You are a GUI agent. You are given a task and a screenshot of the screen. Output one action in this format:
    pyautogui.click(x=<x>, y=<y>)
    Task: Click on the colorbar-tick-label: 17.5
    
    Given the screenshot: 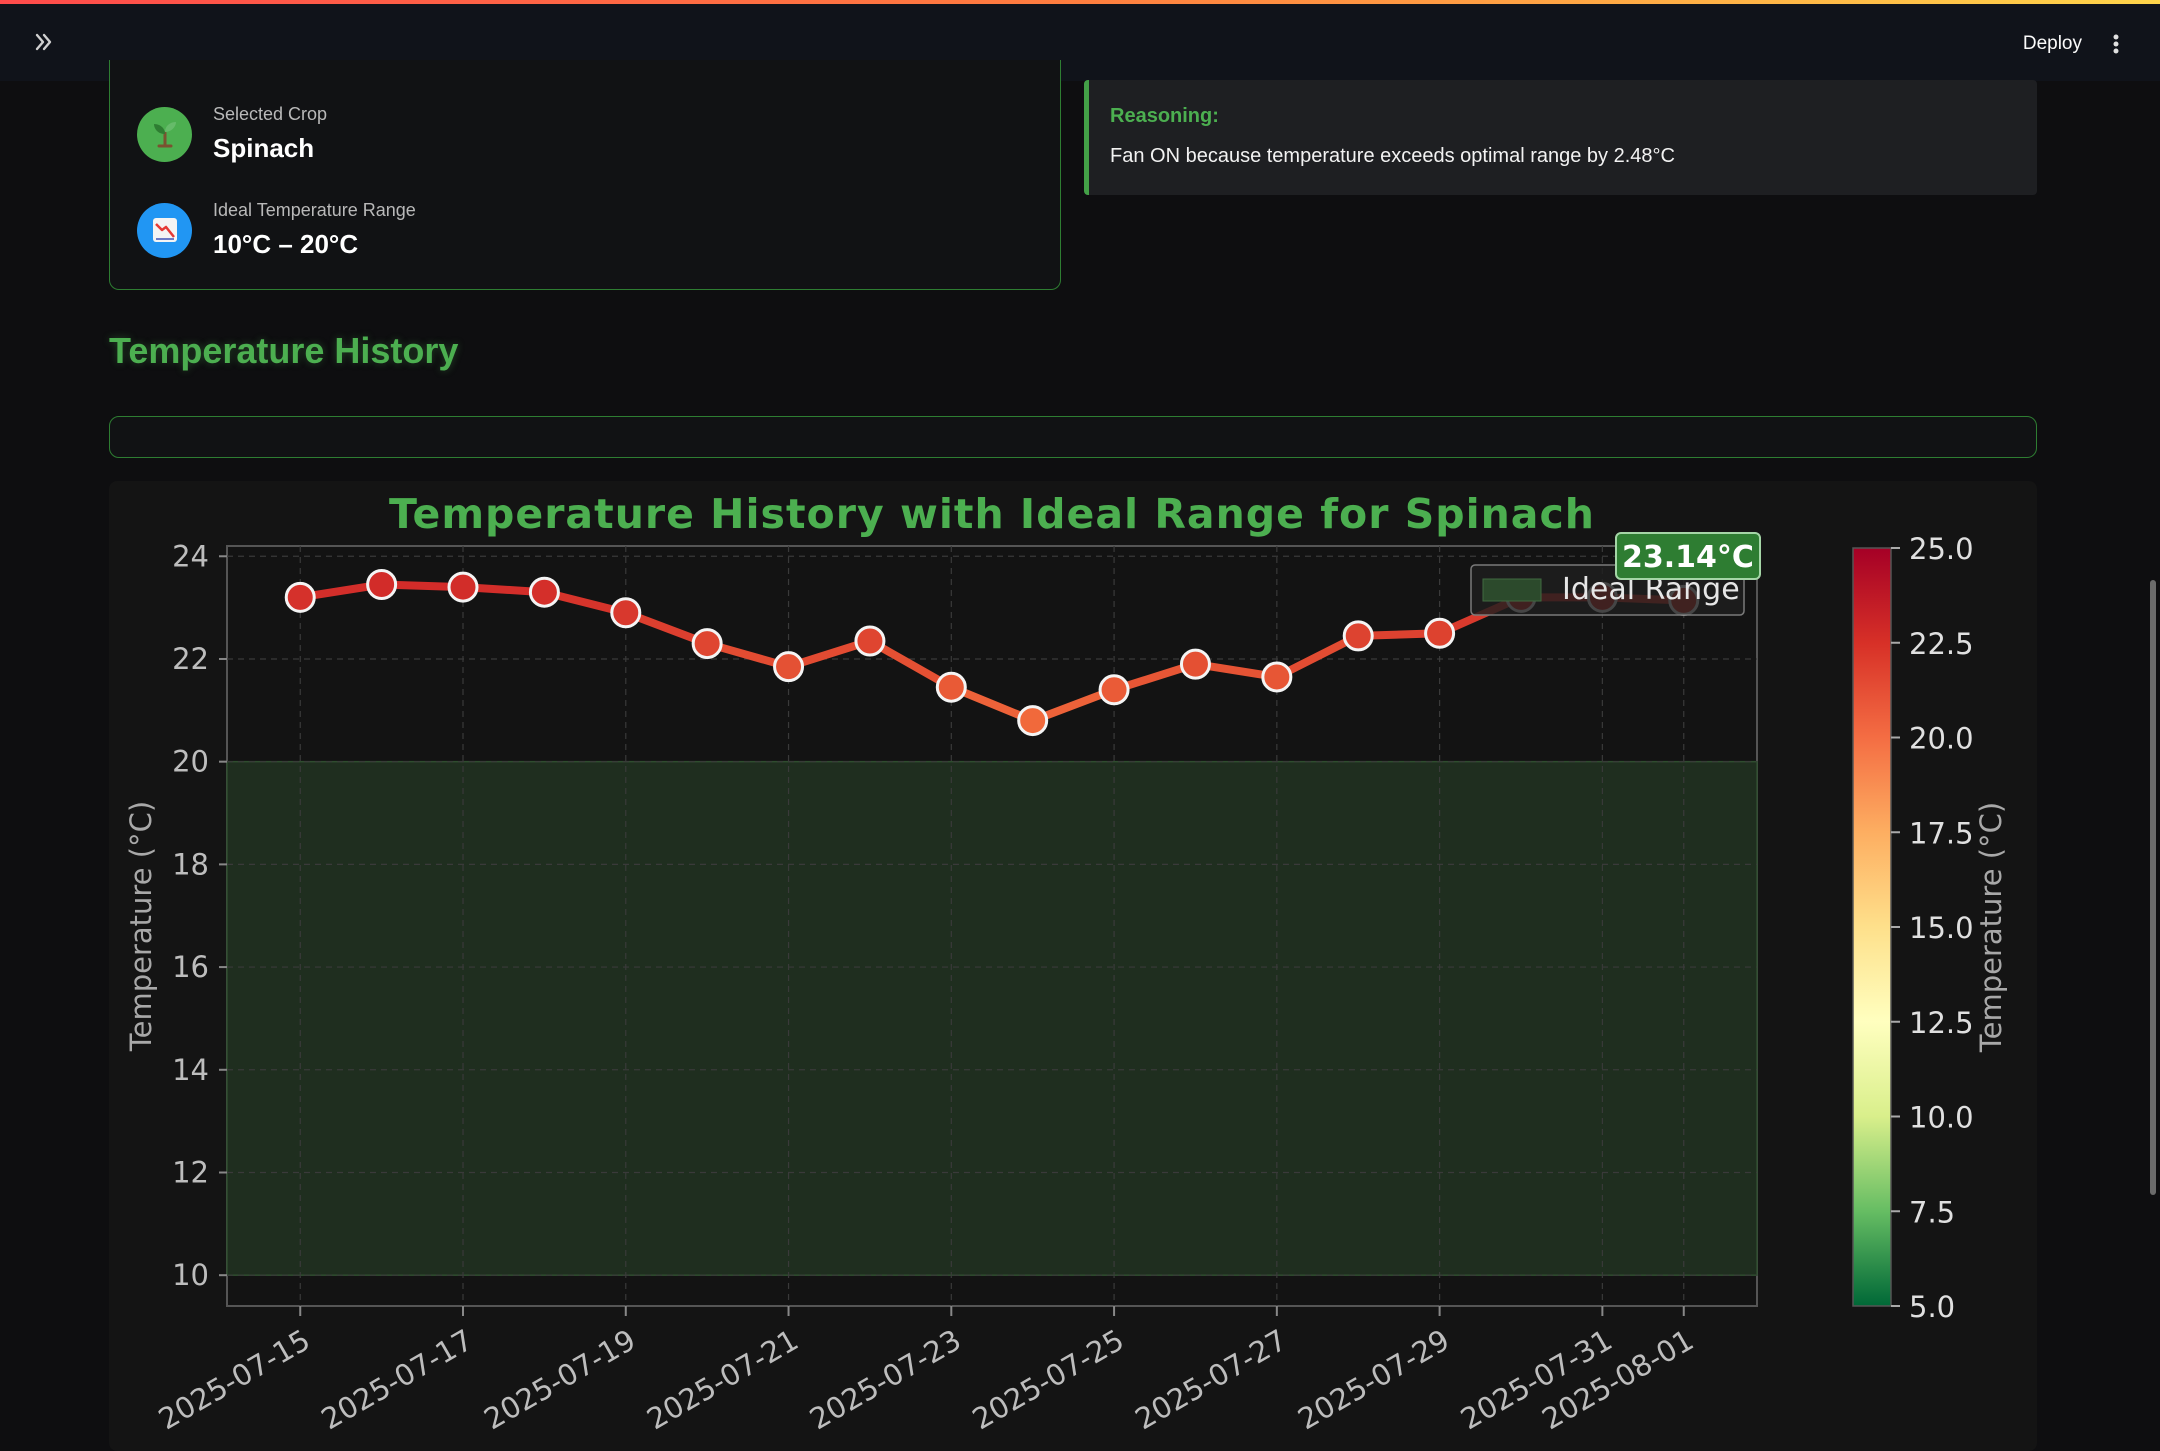 What is the action you would take?
    pyautogui.click(x=1941, y=833)
    